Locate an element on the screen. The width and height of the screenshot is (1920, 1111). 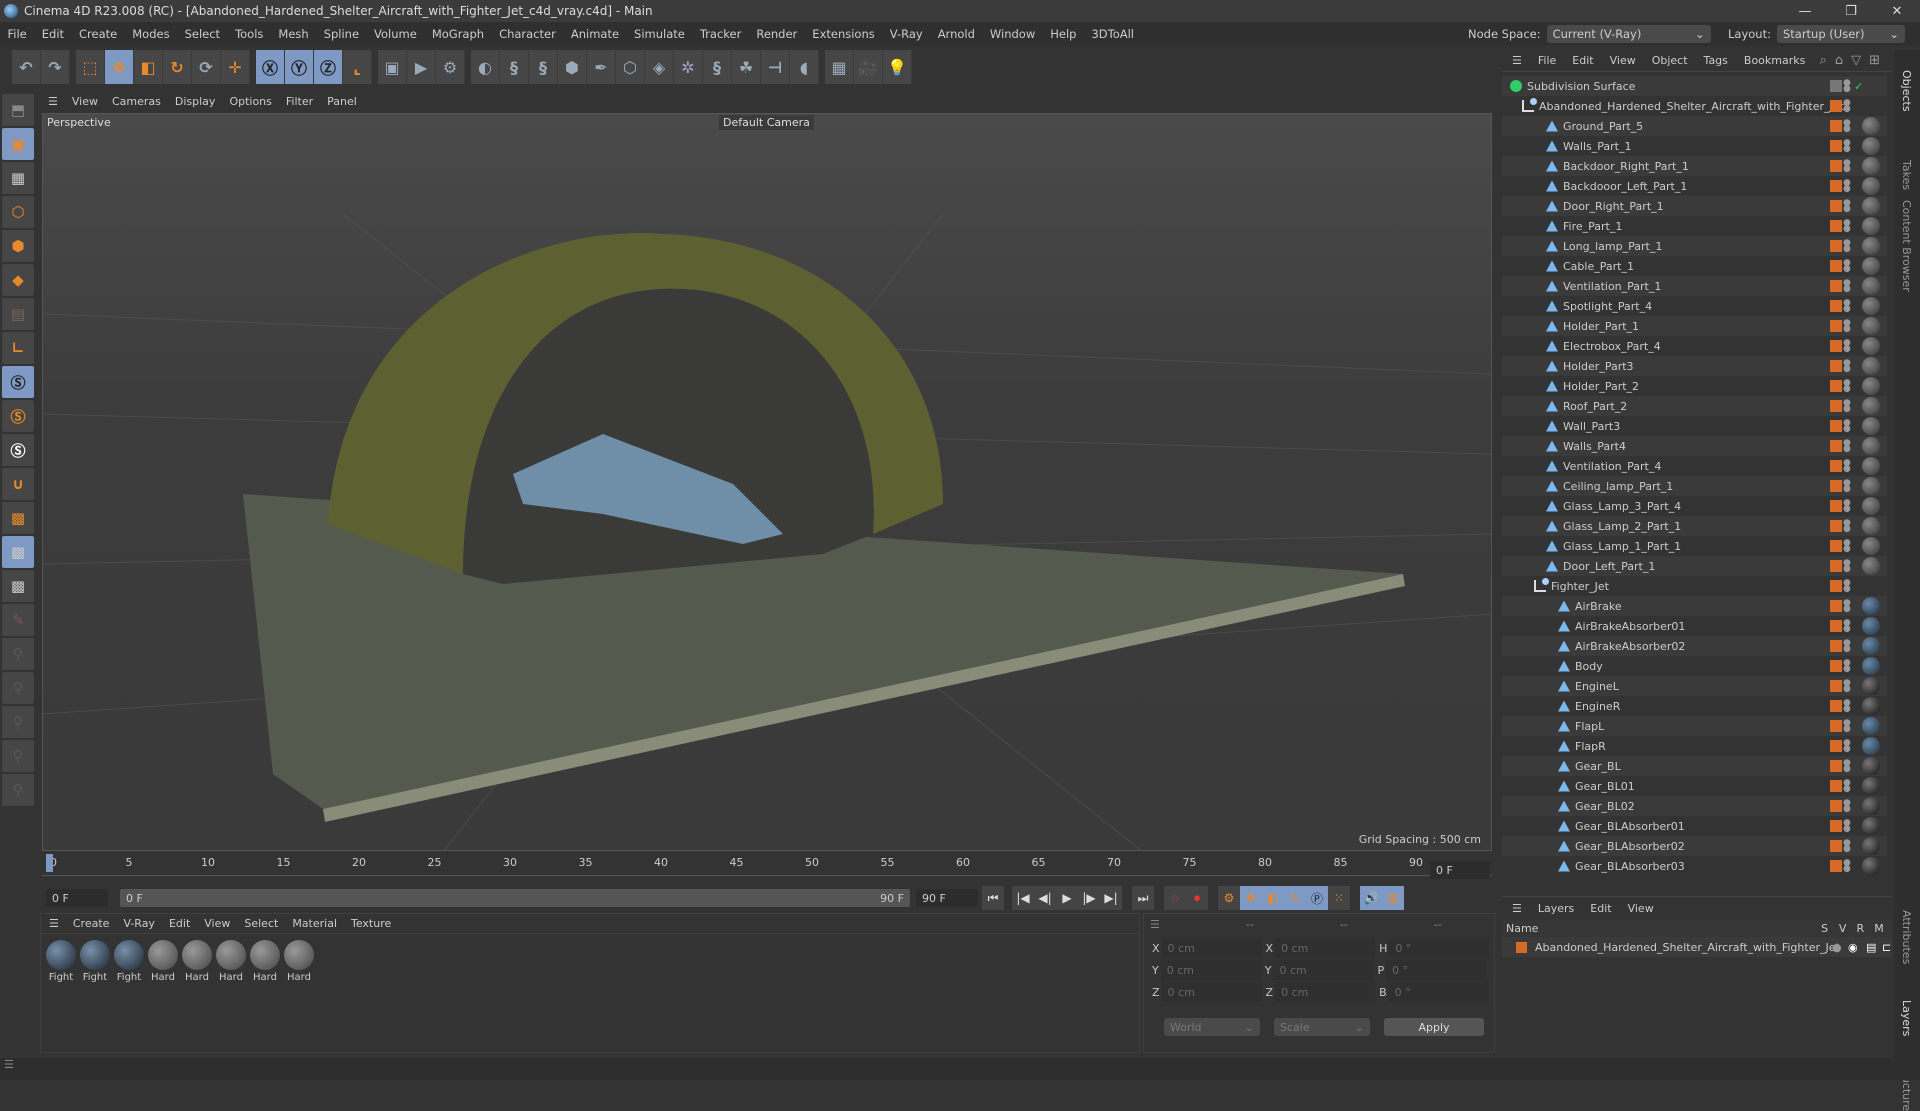
coord-mode-select: Scale ⌄ is located at coordinates (1322, 1027).